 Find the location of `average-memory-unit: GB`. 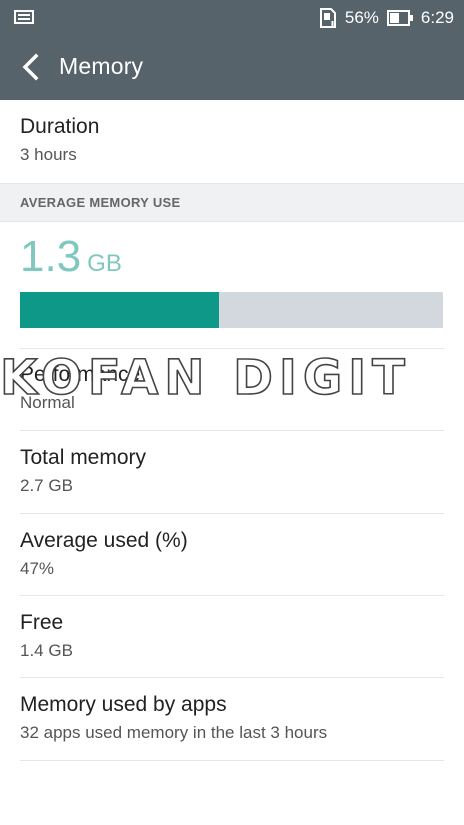

average-memory-unit: GB is located at coordinates (104, 263).